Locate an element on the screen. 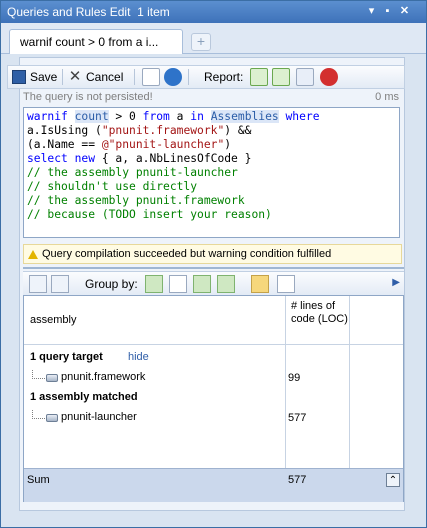  target-assembly-name: pnunit.framework is located at coordinates (103, 377).